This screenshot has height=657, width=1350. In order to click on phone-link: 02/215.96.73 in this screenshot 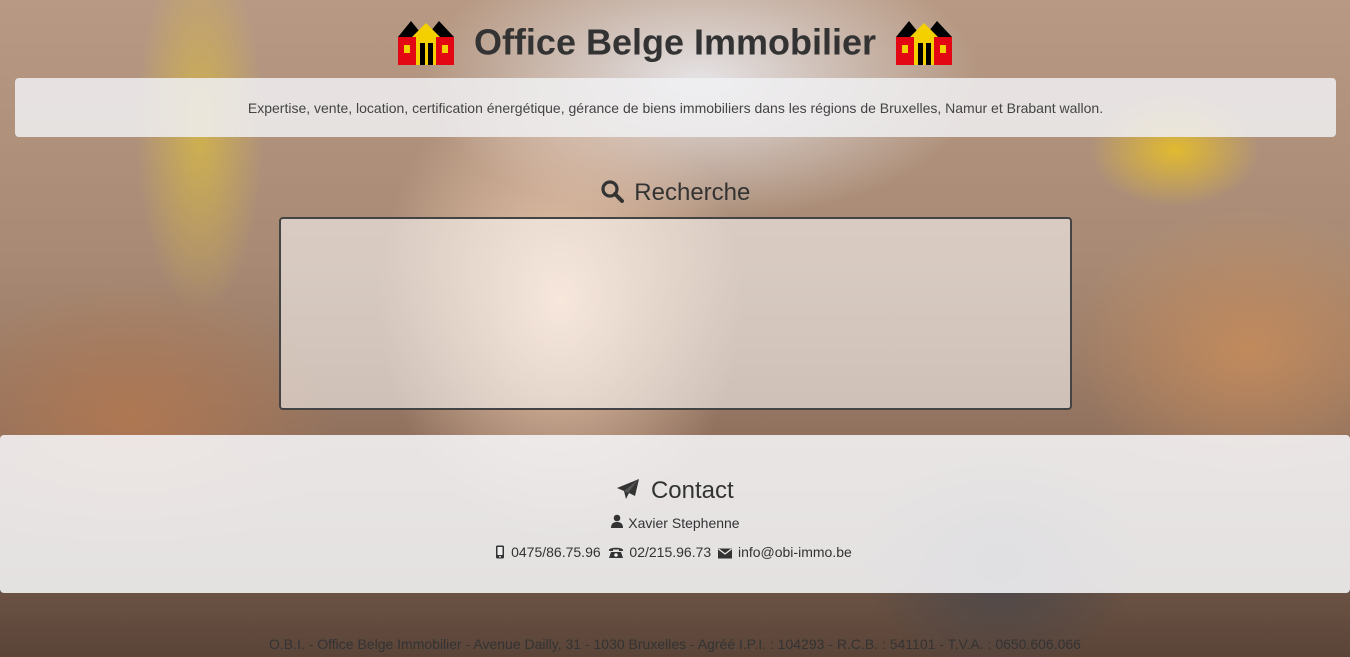, I will do `click(670, 552)`.